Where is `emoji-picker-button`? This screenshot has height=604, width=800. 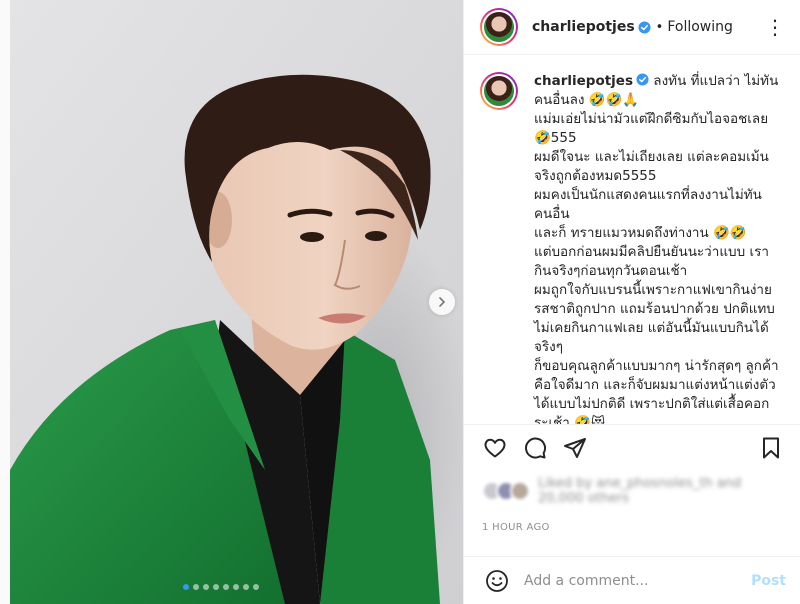 emoji-picker-button is located at coordinates (497, 581).